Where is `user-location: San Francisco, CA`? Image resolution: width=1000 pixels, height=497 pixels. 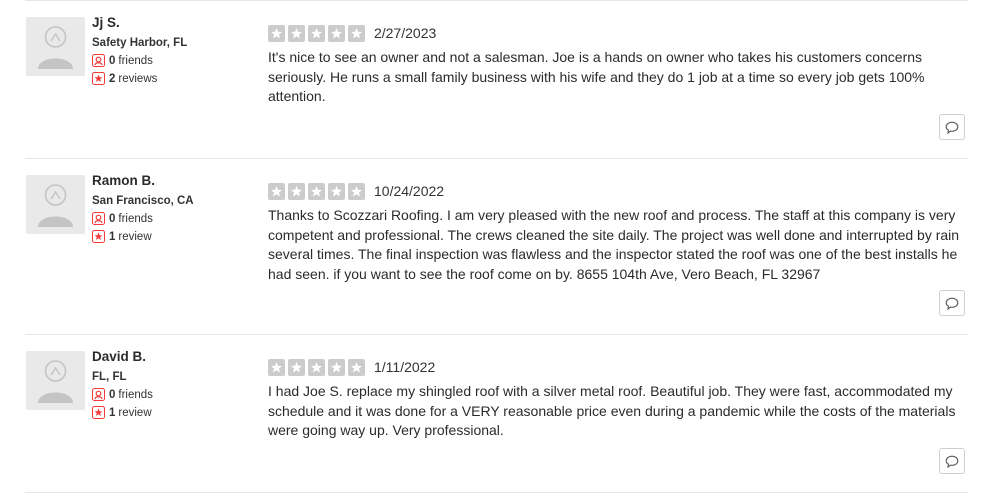 user-location: San Francisco, CA is located at coordinates (143, 201).